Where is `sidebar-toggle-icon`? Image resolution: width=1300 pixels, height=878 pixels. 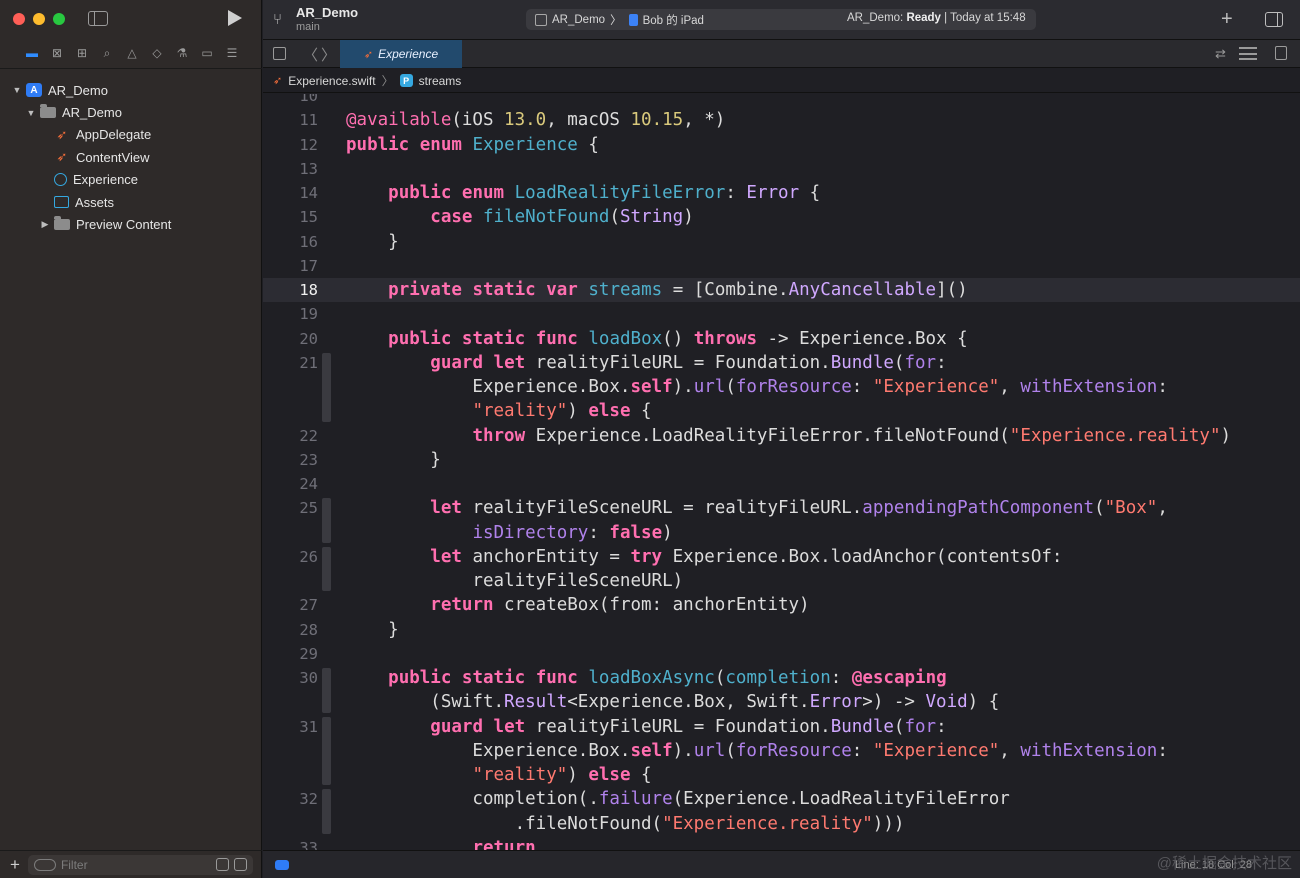 sidebar-toggle-icon is located at coordinates (98, 18).